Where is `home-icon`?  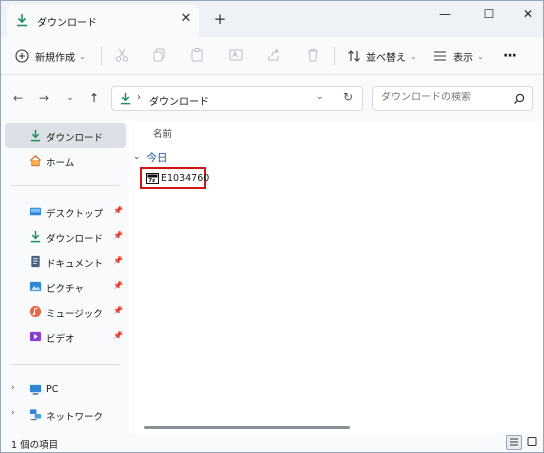 home-icon is located at coordinates (35, 160).